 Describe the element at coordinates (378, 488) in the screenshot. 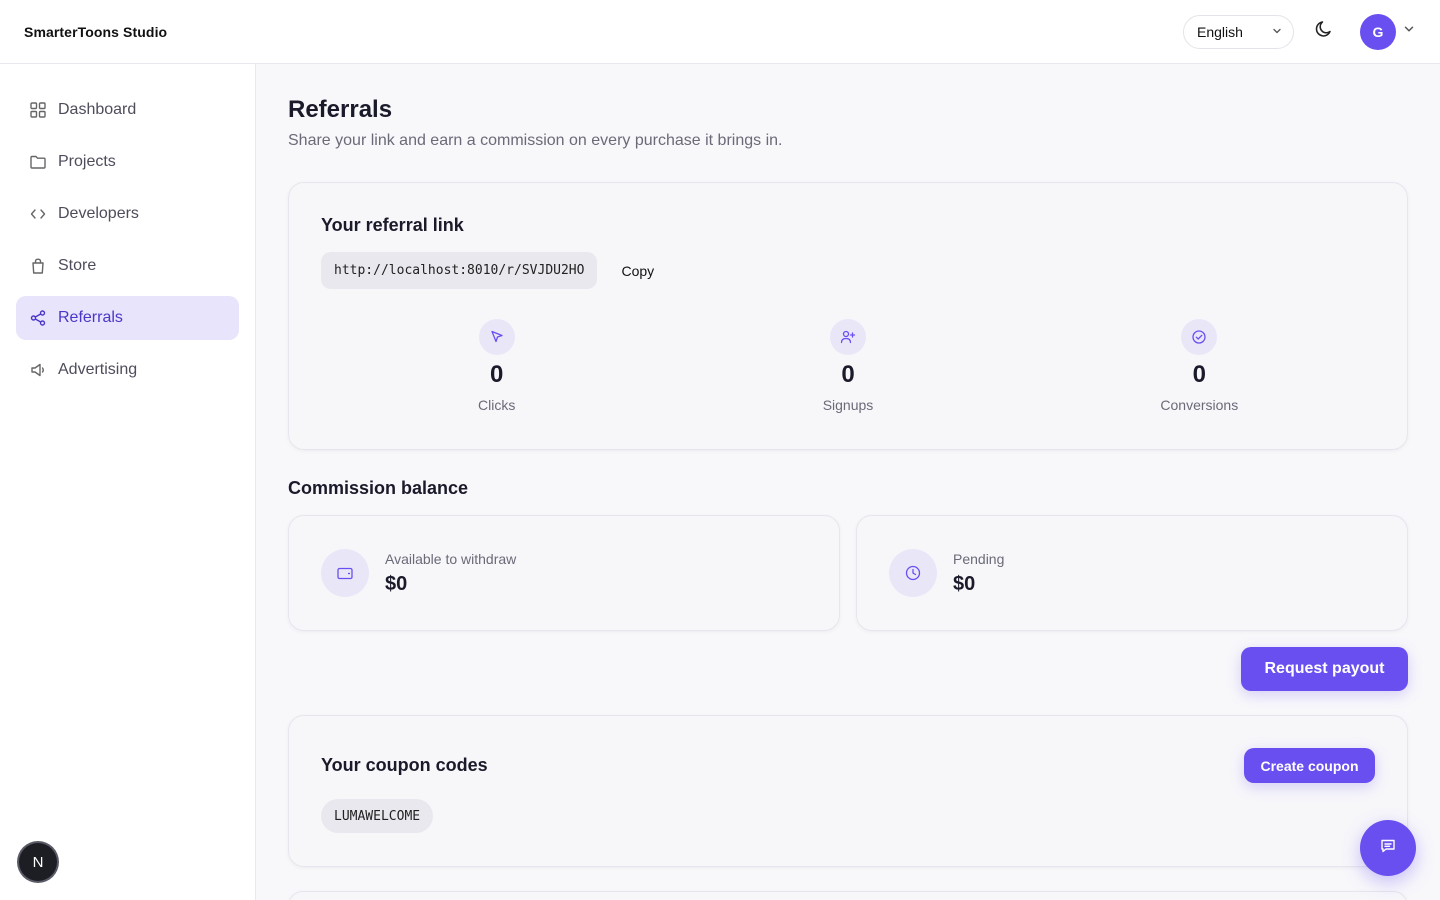

I see `commission-title: Commission balance` at that location.